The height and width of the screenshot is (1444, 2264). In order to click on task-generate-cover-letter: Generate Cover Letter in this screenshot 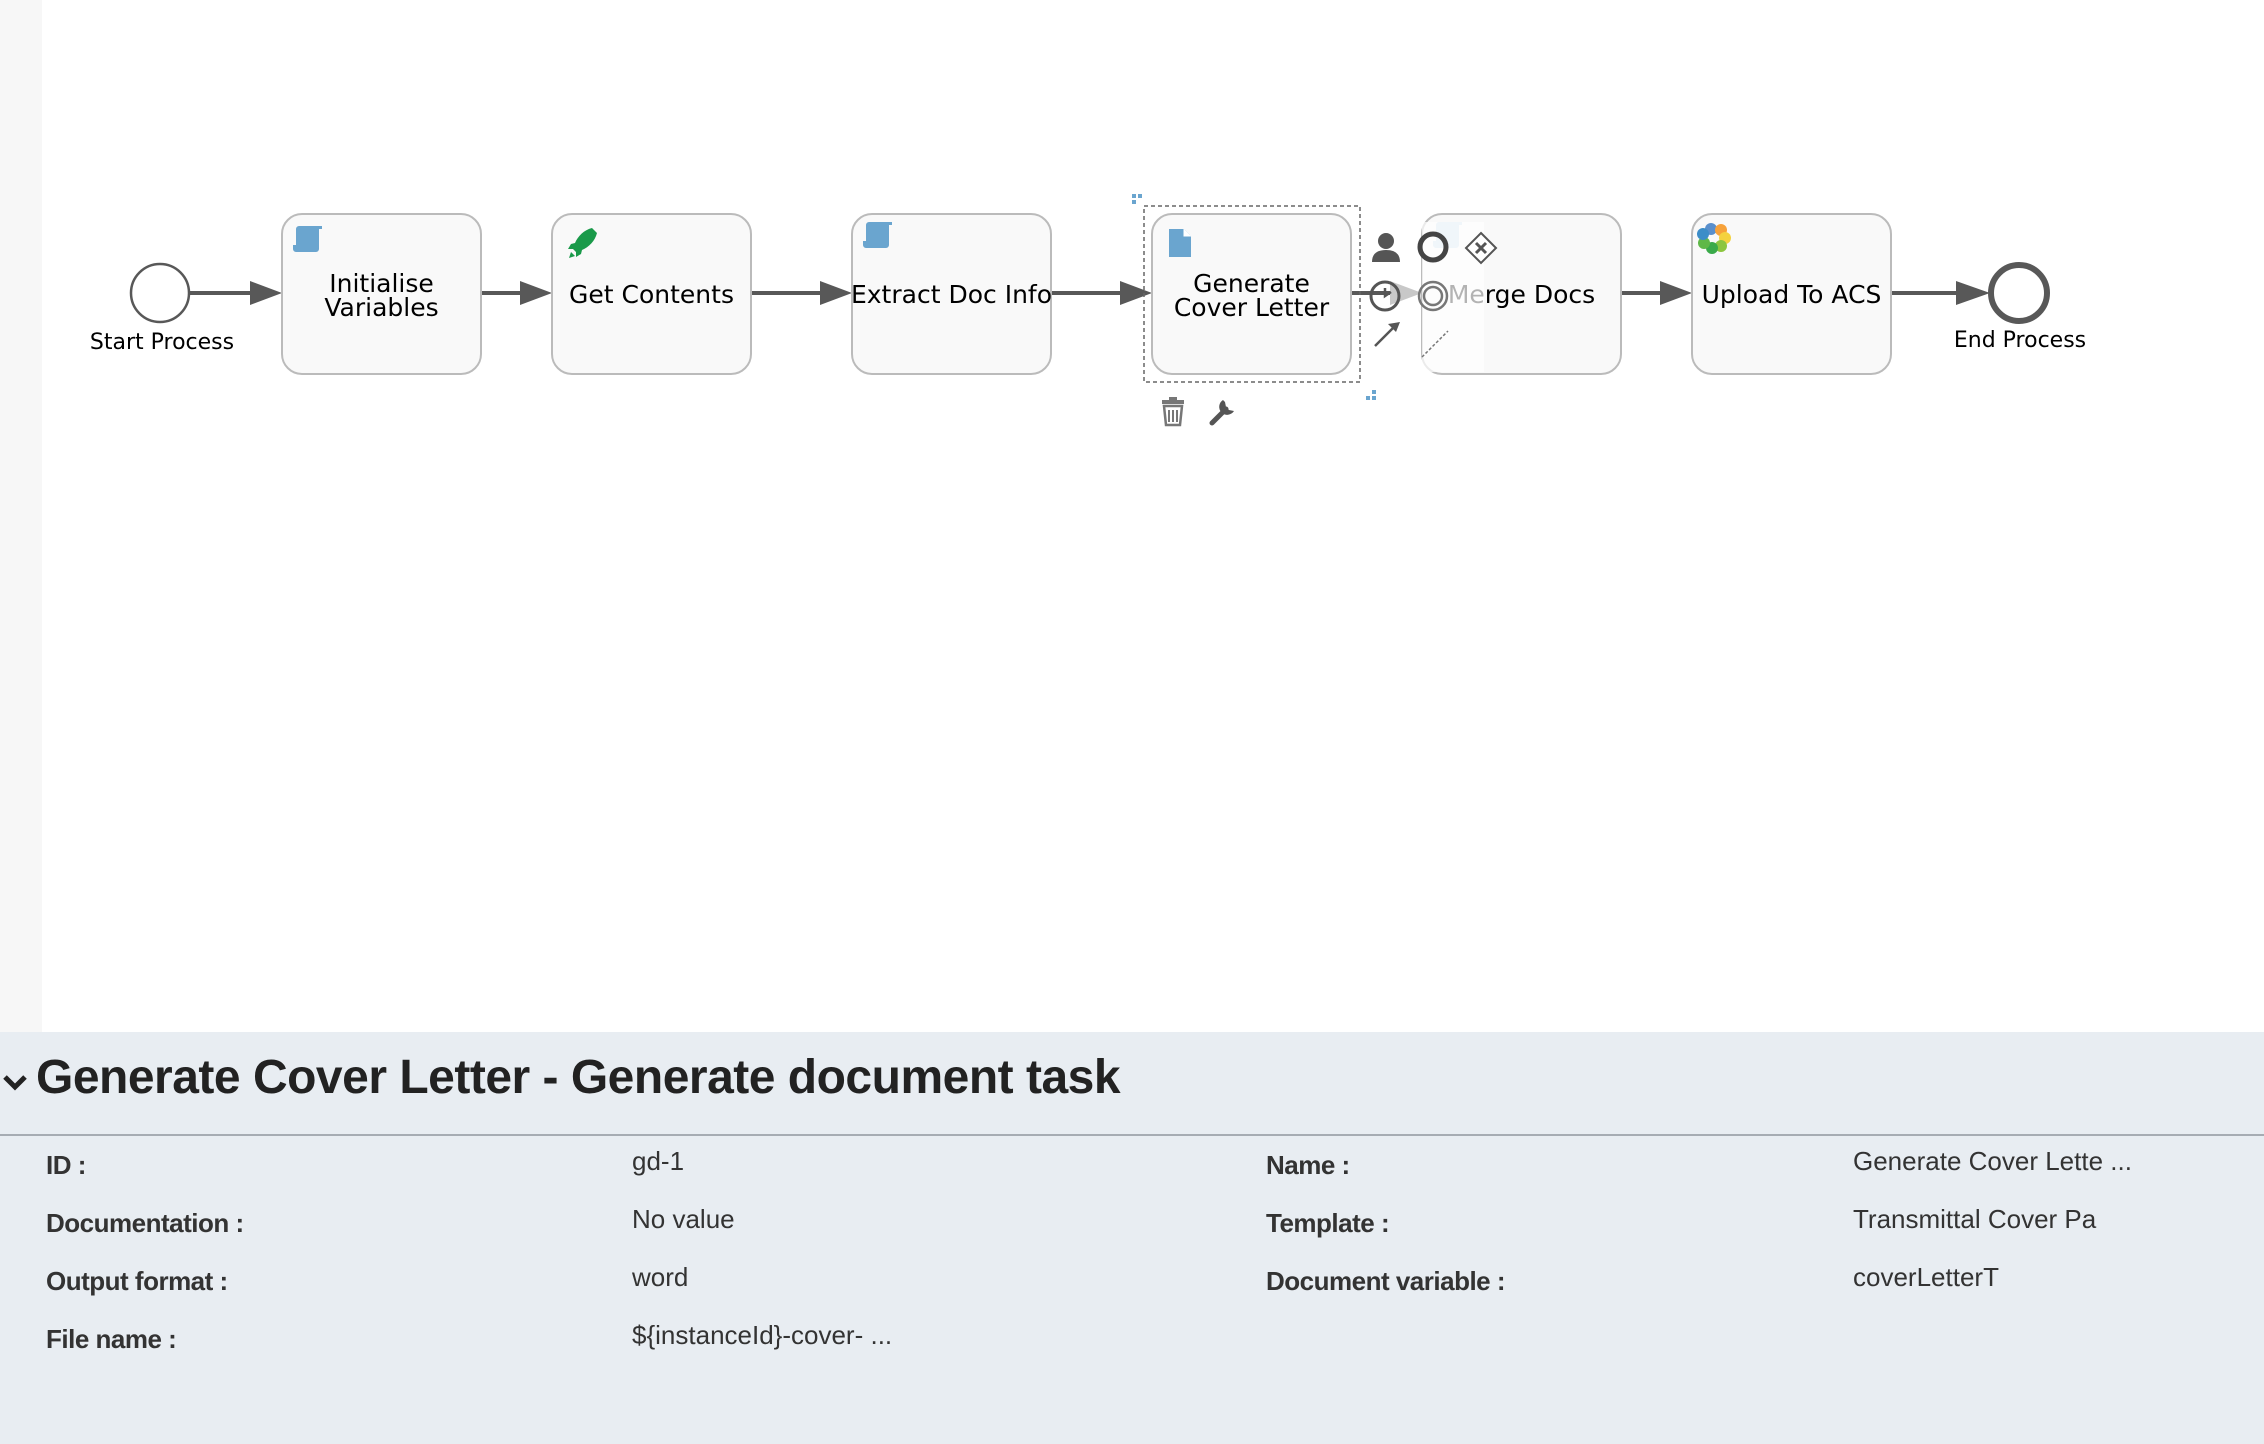, I will do `click(1251, 294)`.